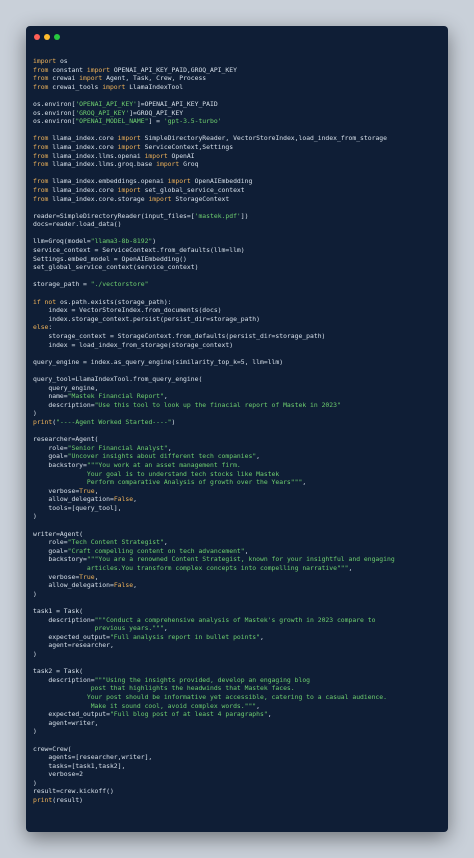  What do you see at coordinates (115, 396) in the screenshot?
I see `string-token: "Mastek Financial Report"` at bounding box center [115, 396].